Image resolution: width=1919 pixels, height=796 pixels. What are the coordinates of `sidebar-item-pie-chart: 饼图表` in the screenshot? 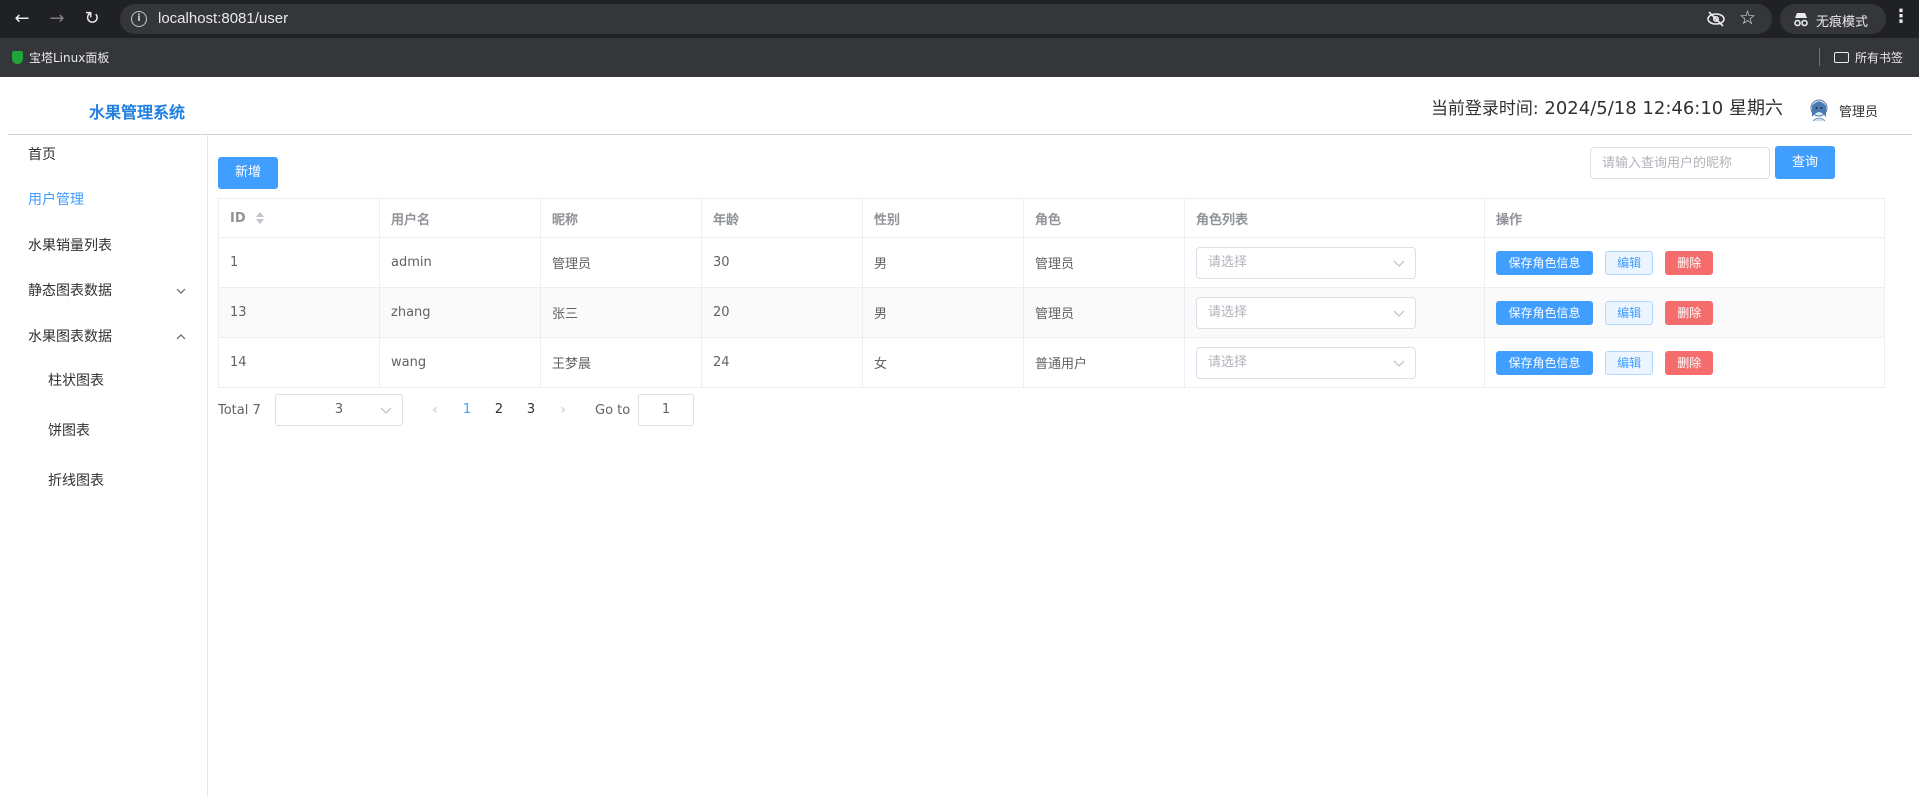 It's located at (103, 431).